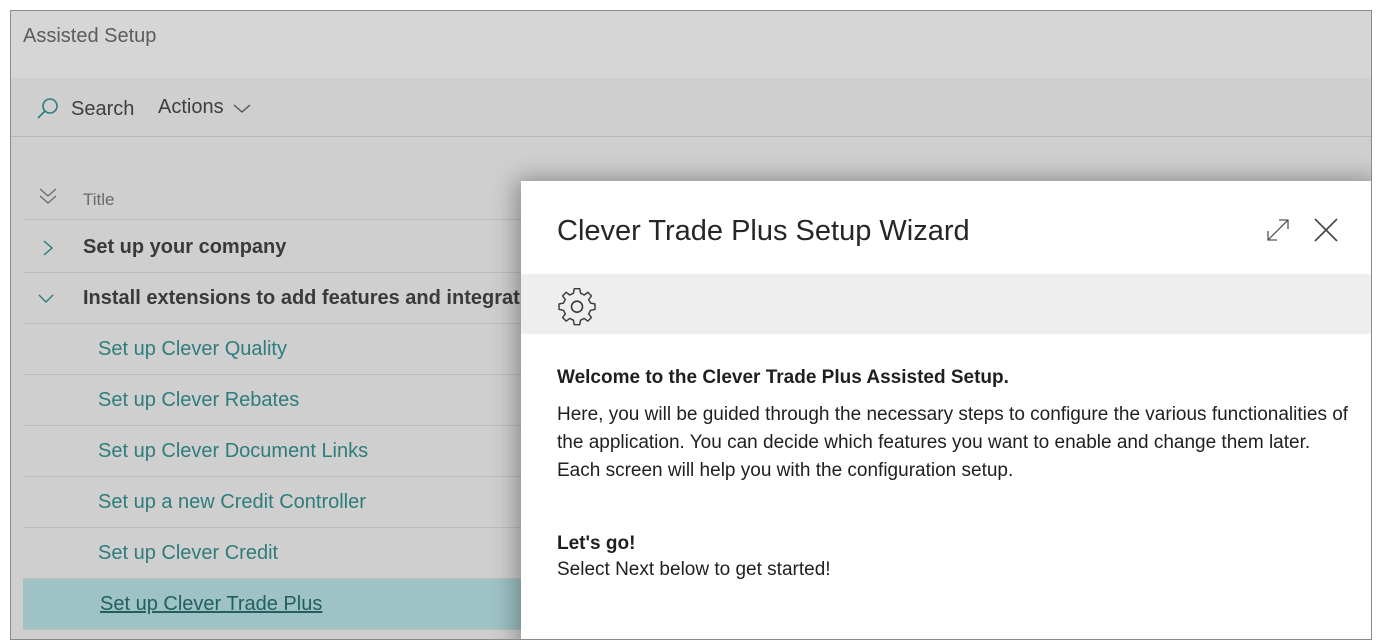 The height and width of the screenshot is (643, 1378). What do you see at coordinates (192, 349) in the screenshot?
I see `setup-link: Set up Clever Quality` at bounding box center [192, 349].